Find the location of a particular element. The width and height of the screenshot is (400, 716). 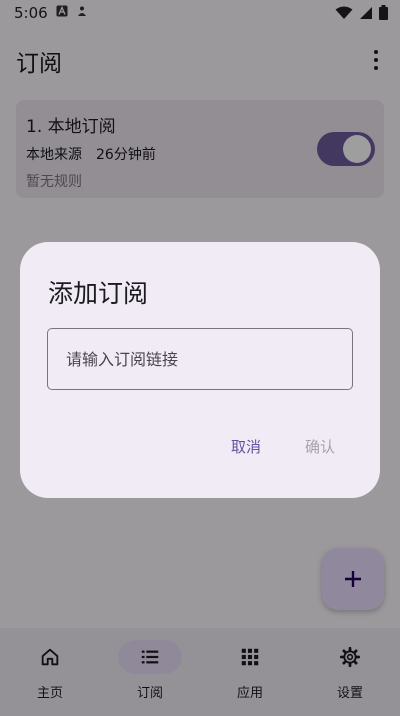

subscription-url-input is located at coordinates (200, 359).